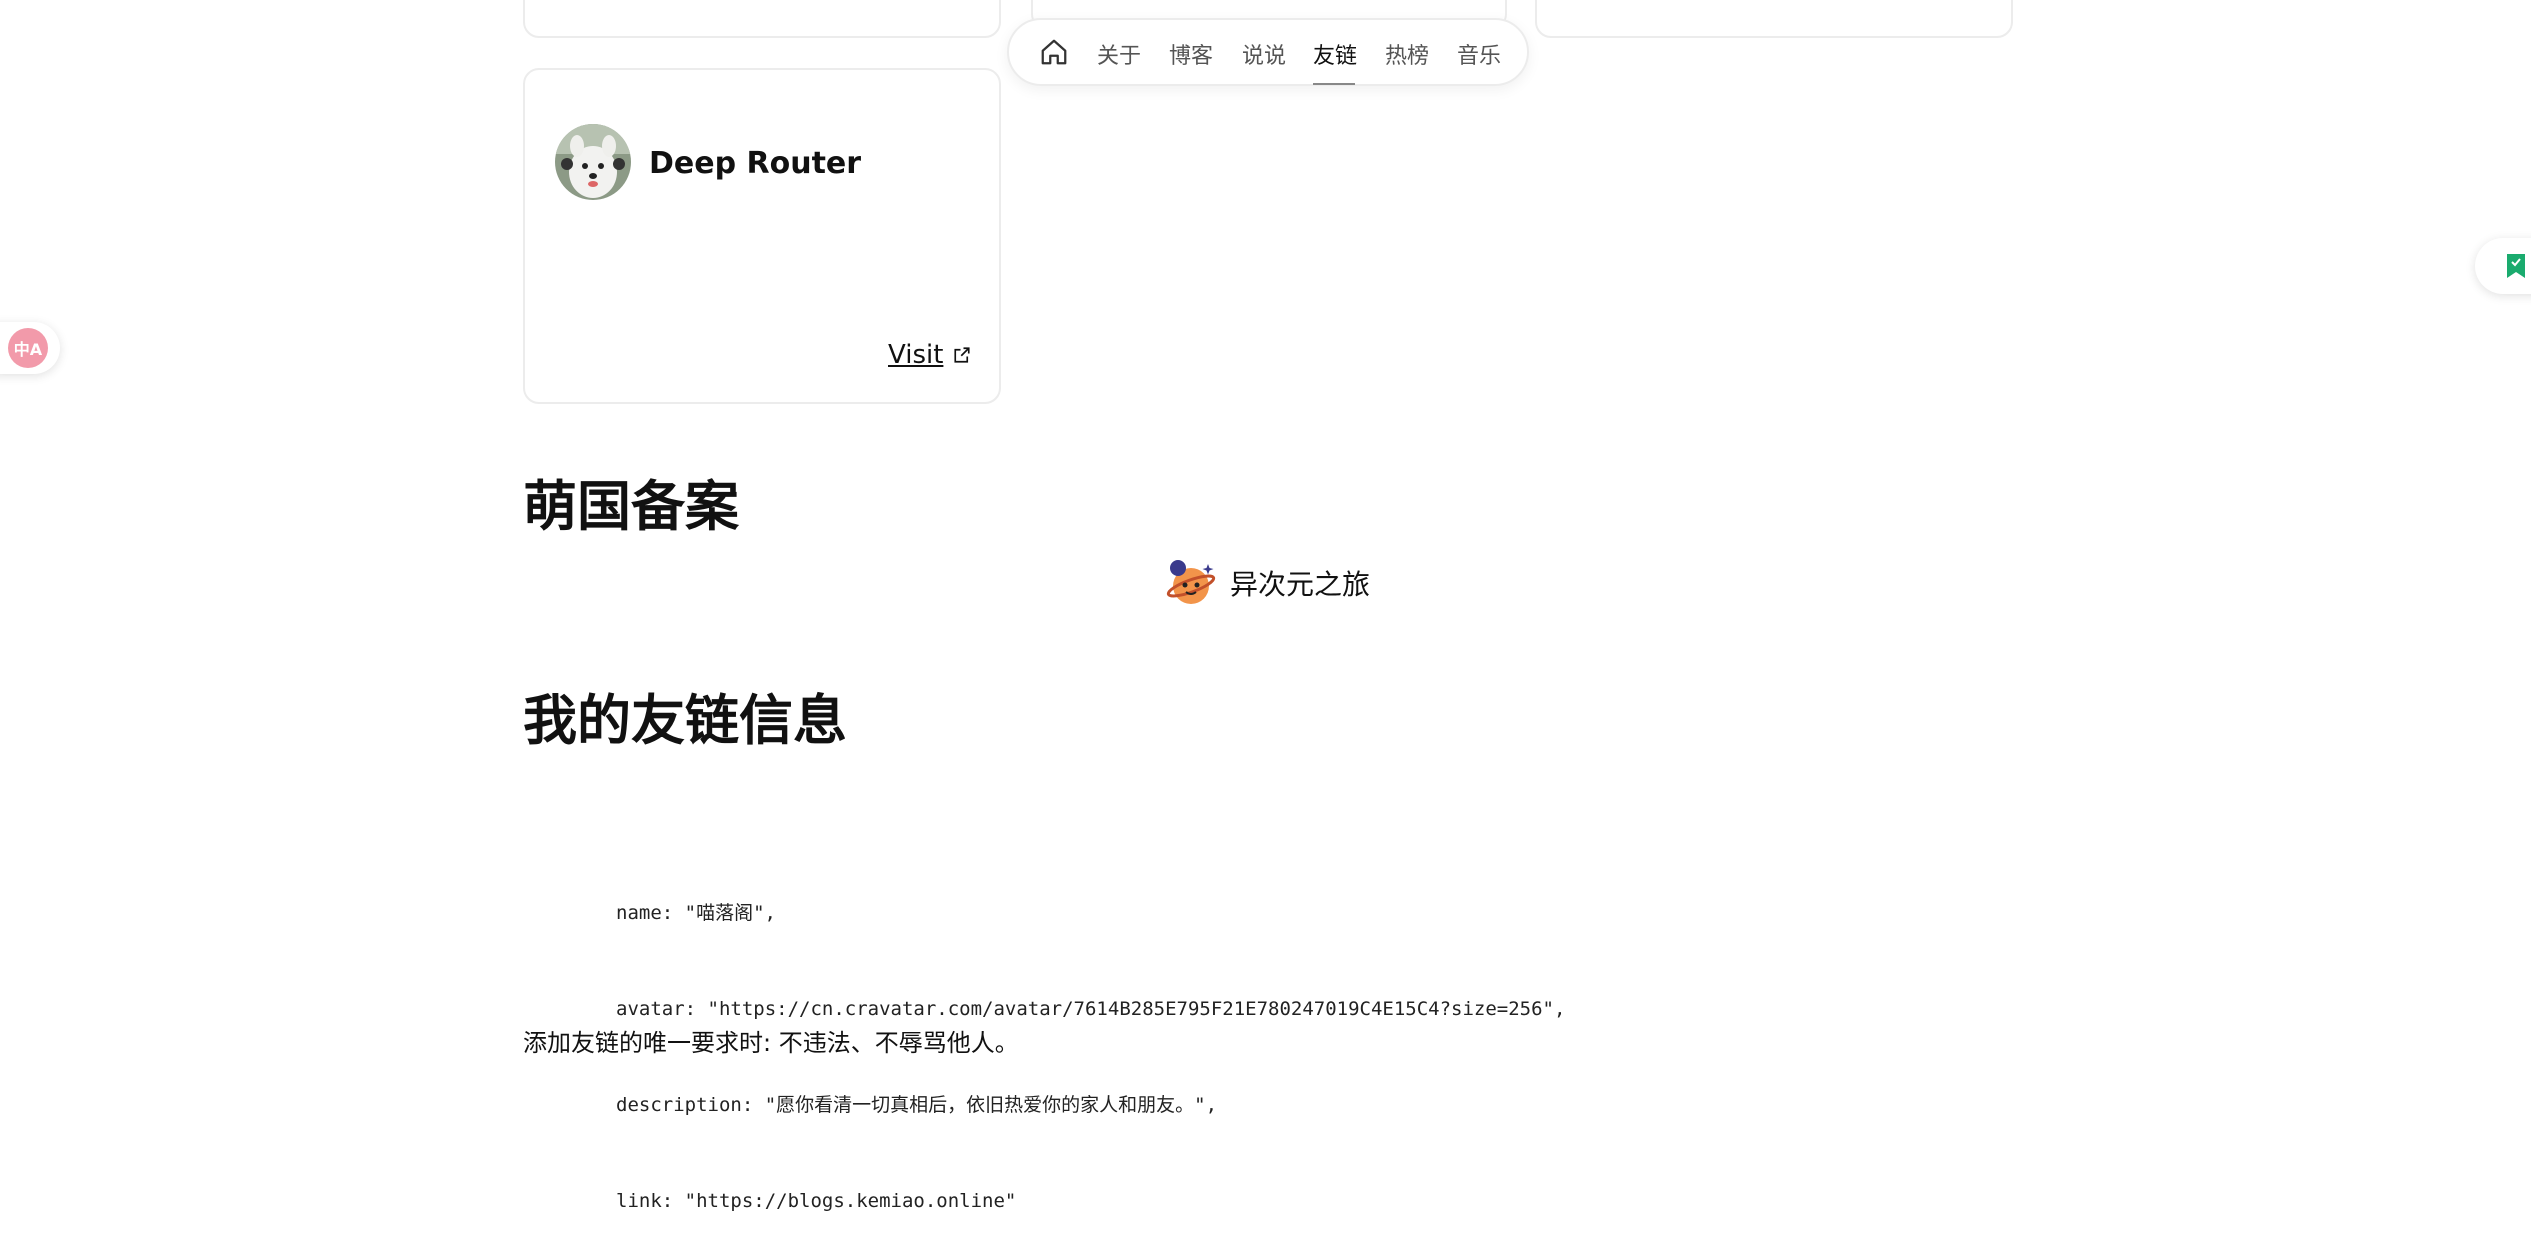  What do you see at coordinates (962, 355) in the screenshot?
I see `external-link-icon` at bounding box center [962, 355].